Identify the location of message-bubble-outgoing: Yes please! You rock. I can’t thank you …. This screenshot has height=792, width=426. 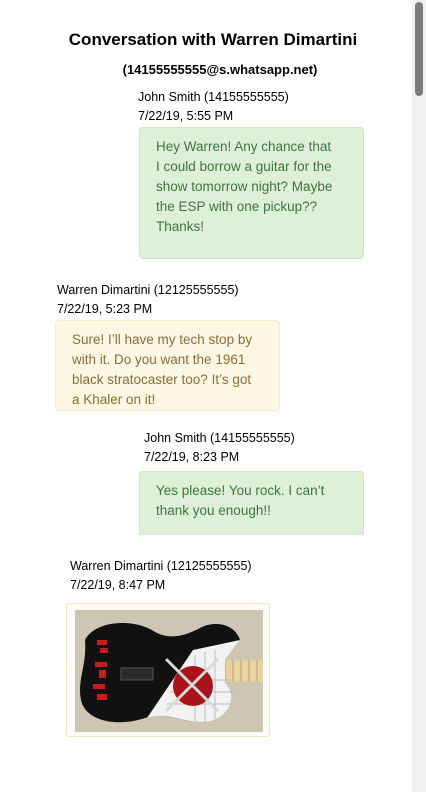
(251, 503).